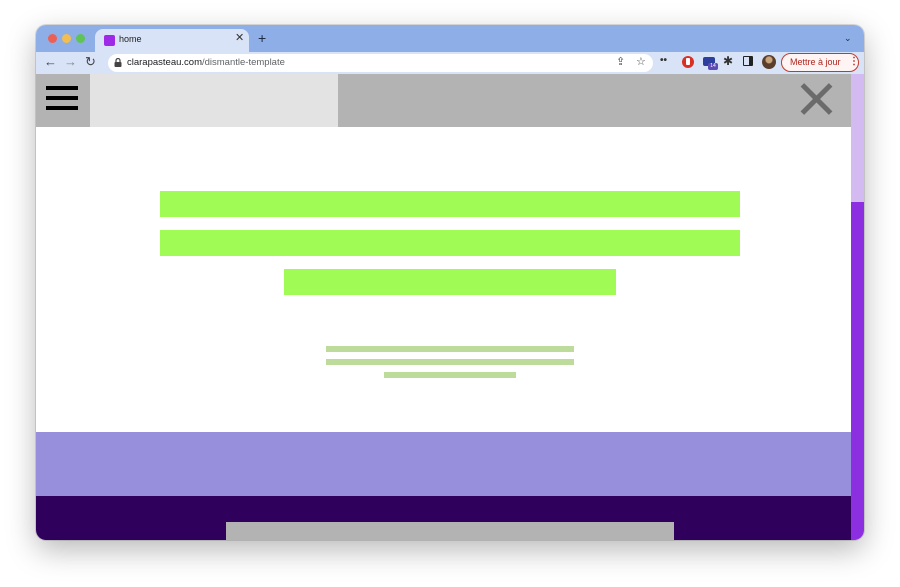  I want to click on address-bar: clarapasteau.com/dismantle-template ⇪ ☆, so click(380, 63).